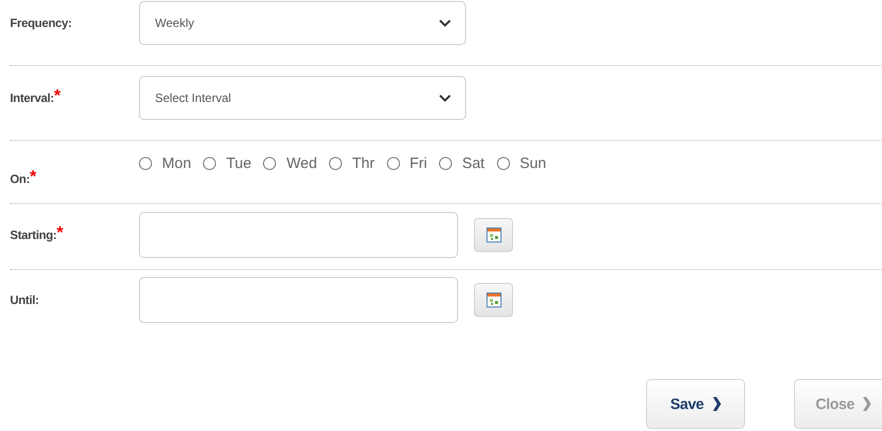  What do you see at coordinates (363, 163) in the screenshot?
I see `radio-label: Thr` at bounding box center [363, 163].